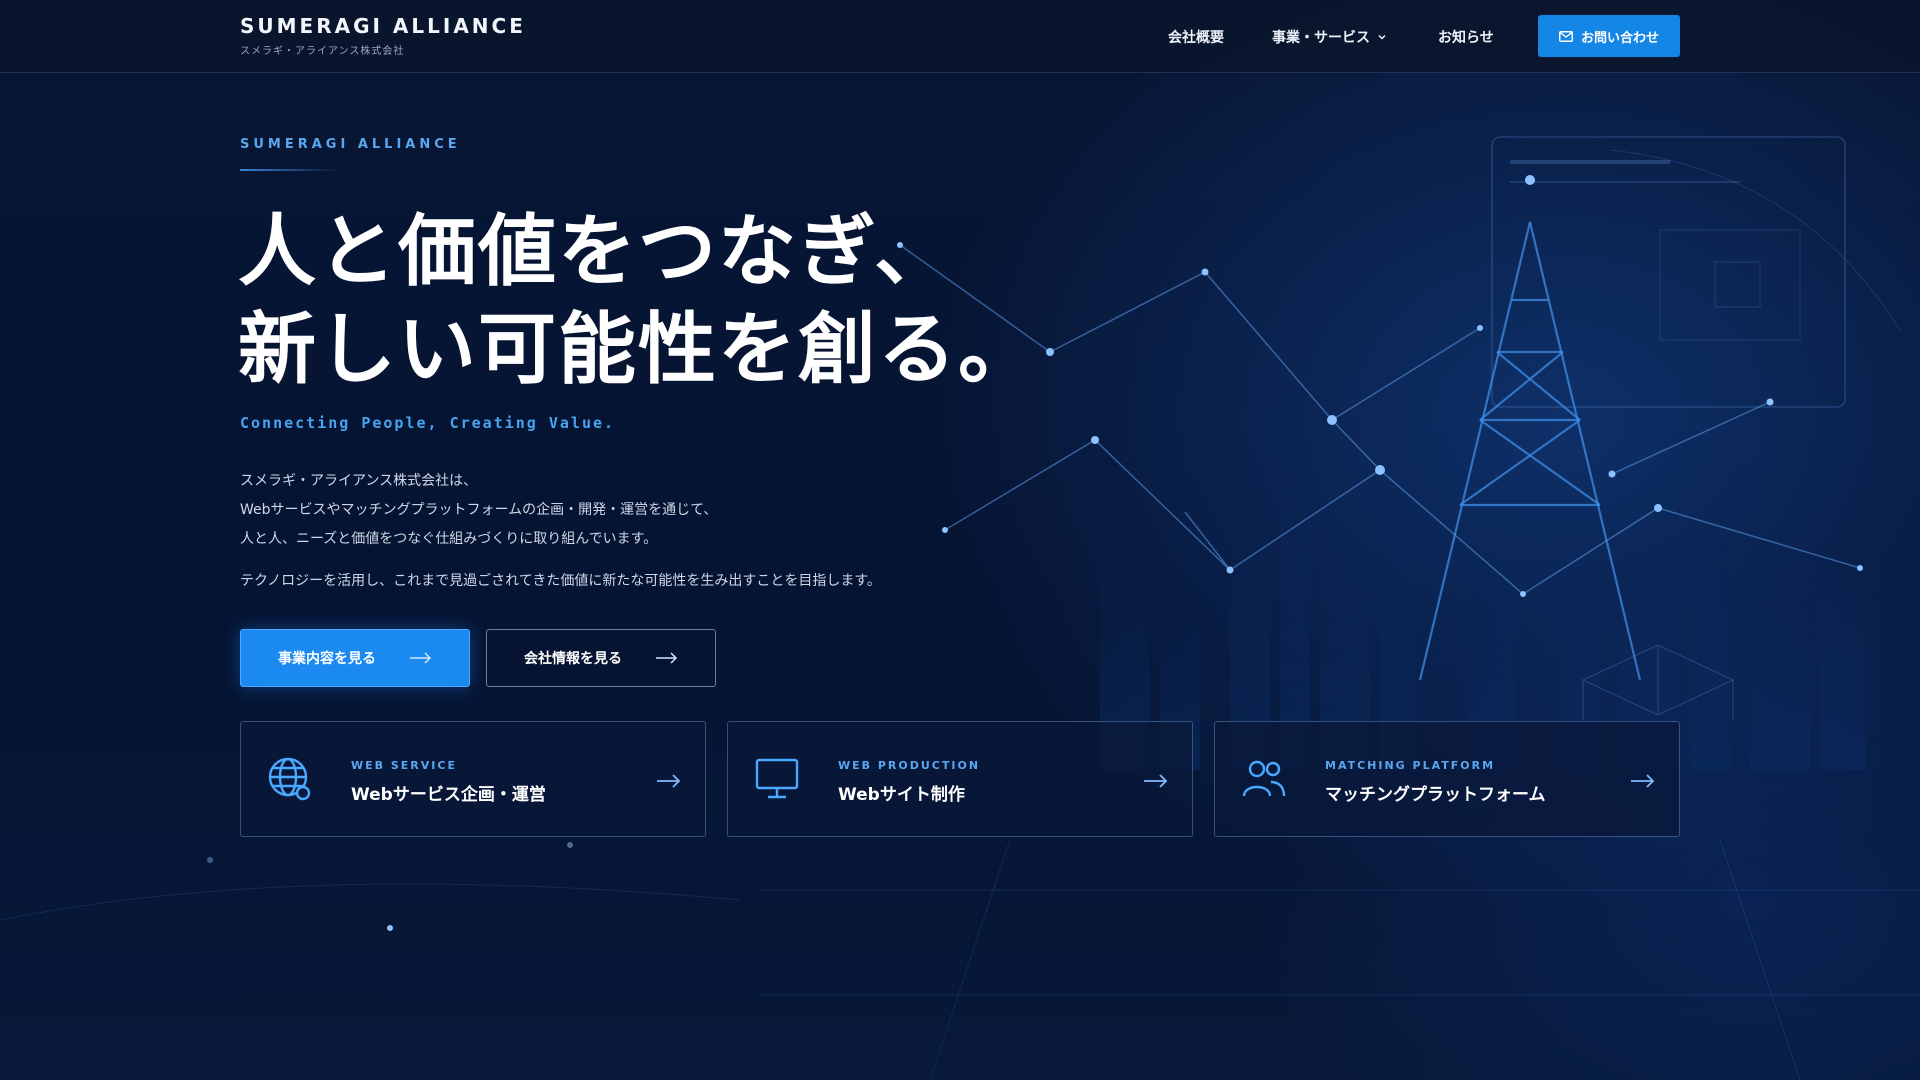  I want to click on nav-item-about: 会社概要, so click(1196, 37).